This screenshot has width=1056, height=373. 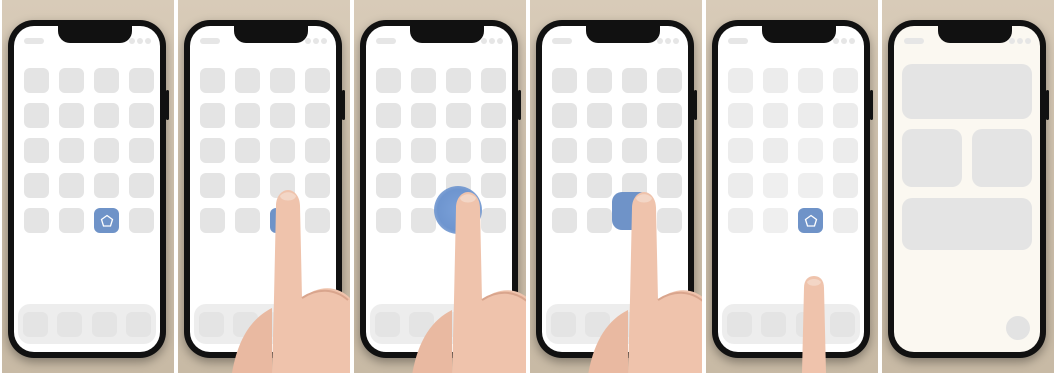 What do you see at coordinates (645, 282) in the screenshot?
I see `finger-icon` at bounding box center [645, 282].